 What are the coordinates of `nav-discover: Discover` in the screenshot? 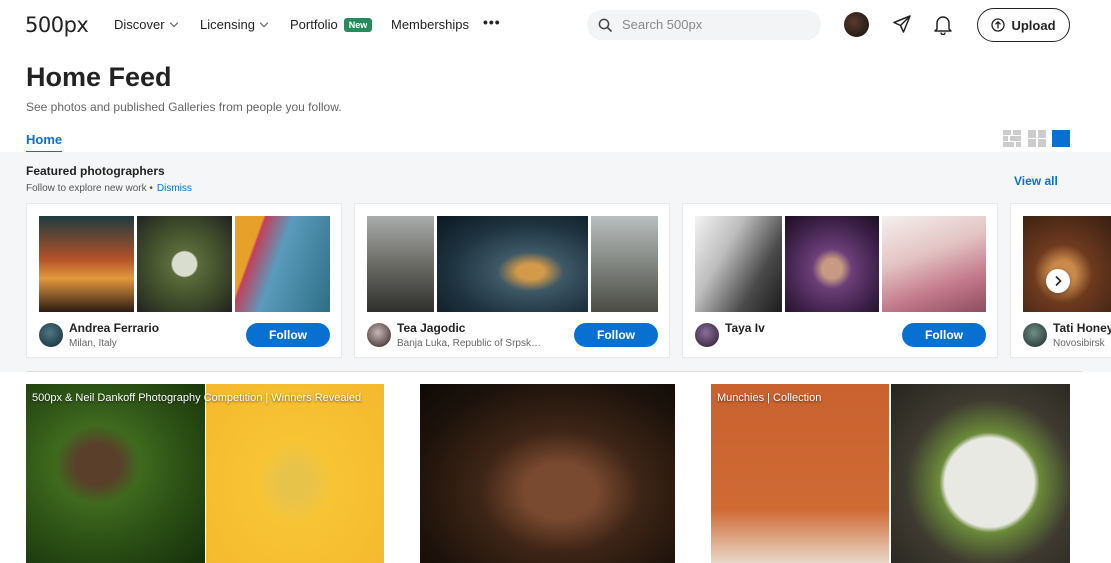 It's located at (146, 24).